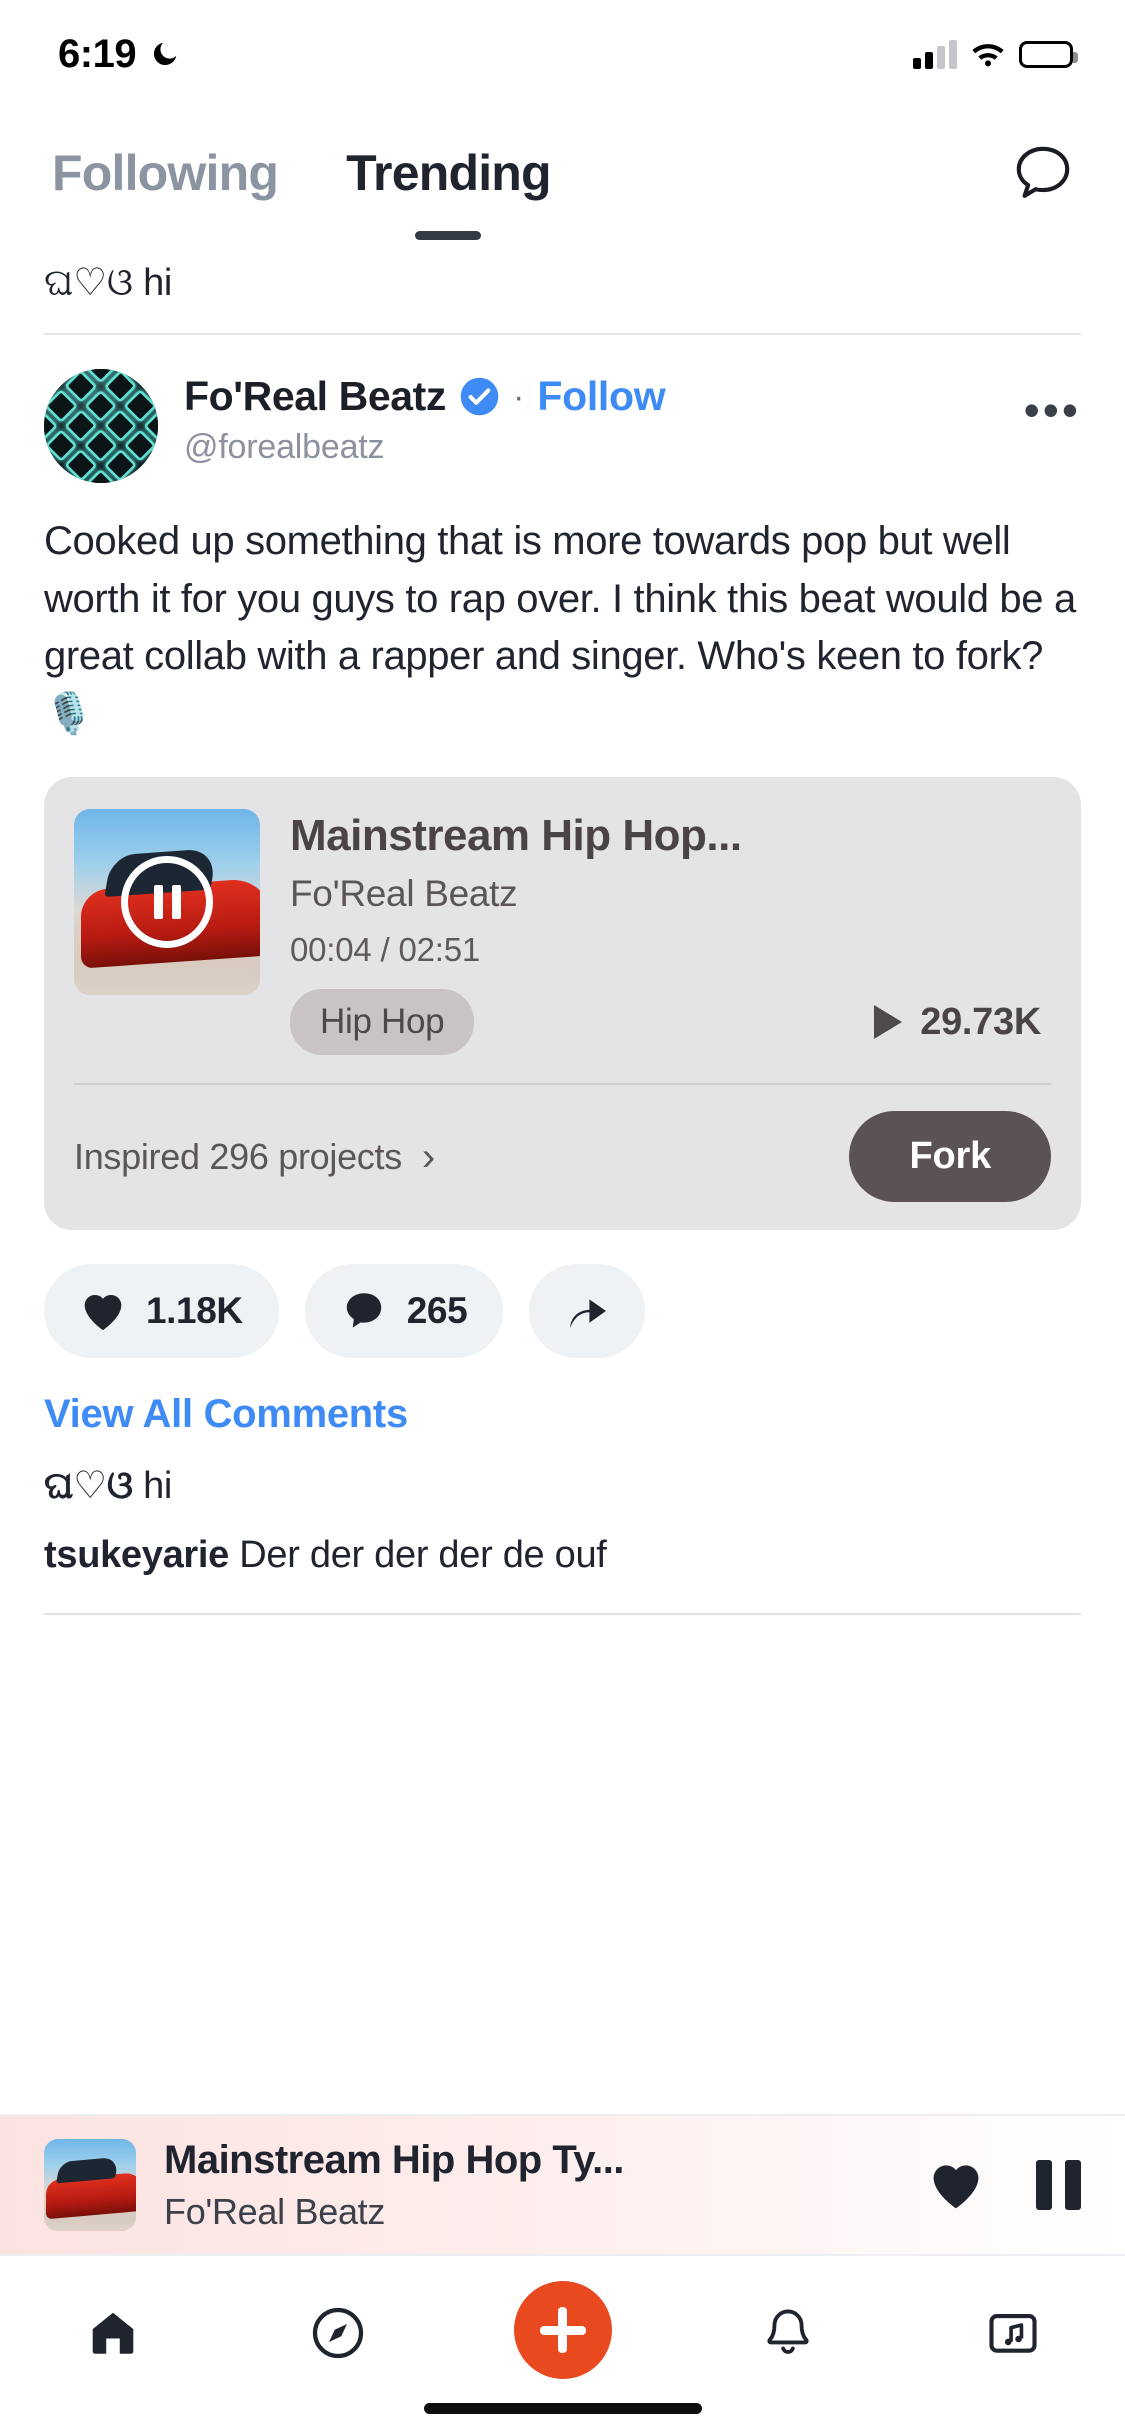 The height and width of the screenshot is (2436, 1125). What do you see at coordinates (562, 285) in the screenshot?
I see `previous-post-comment: ଘ♡ଓ hi` at bounding box center [562, 285].